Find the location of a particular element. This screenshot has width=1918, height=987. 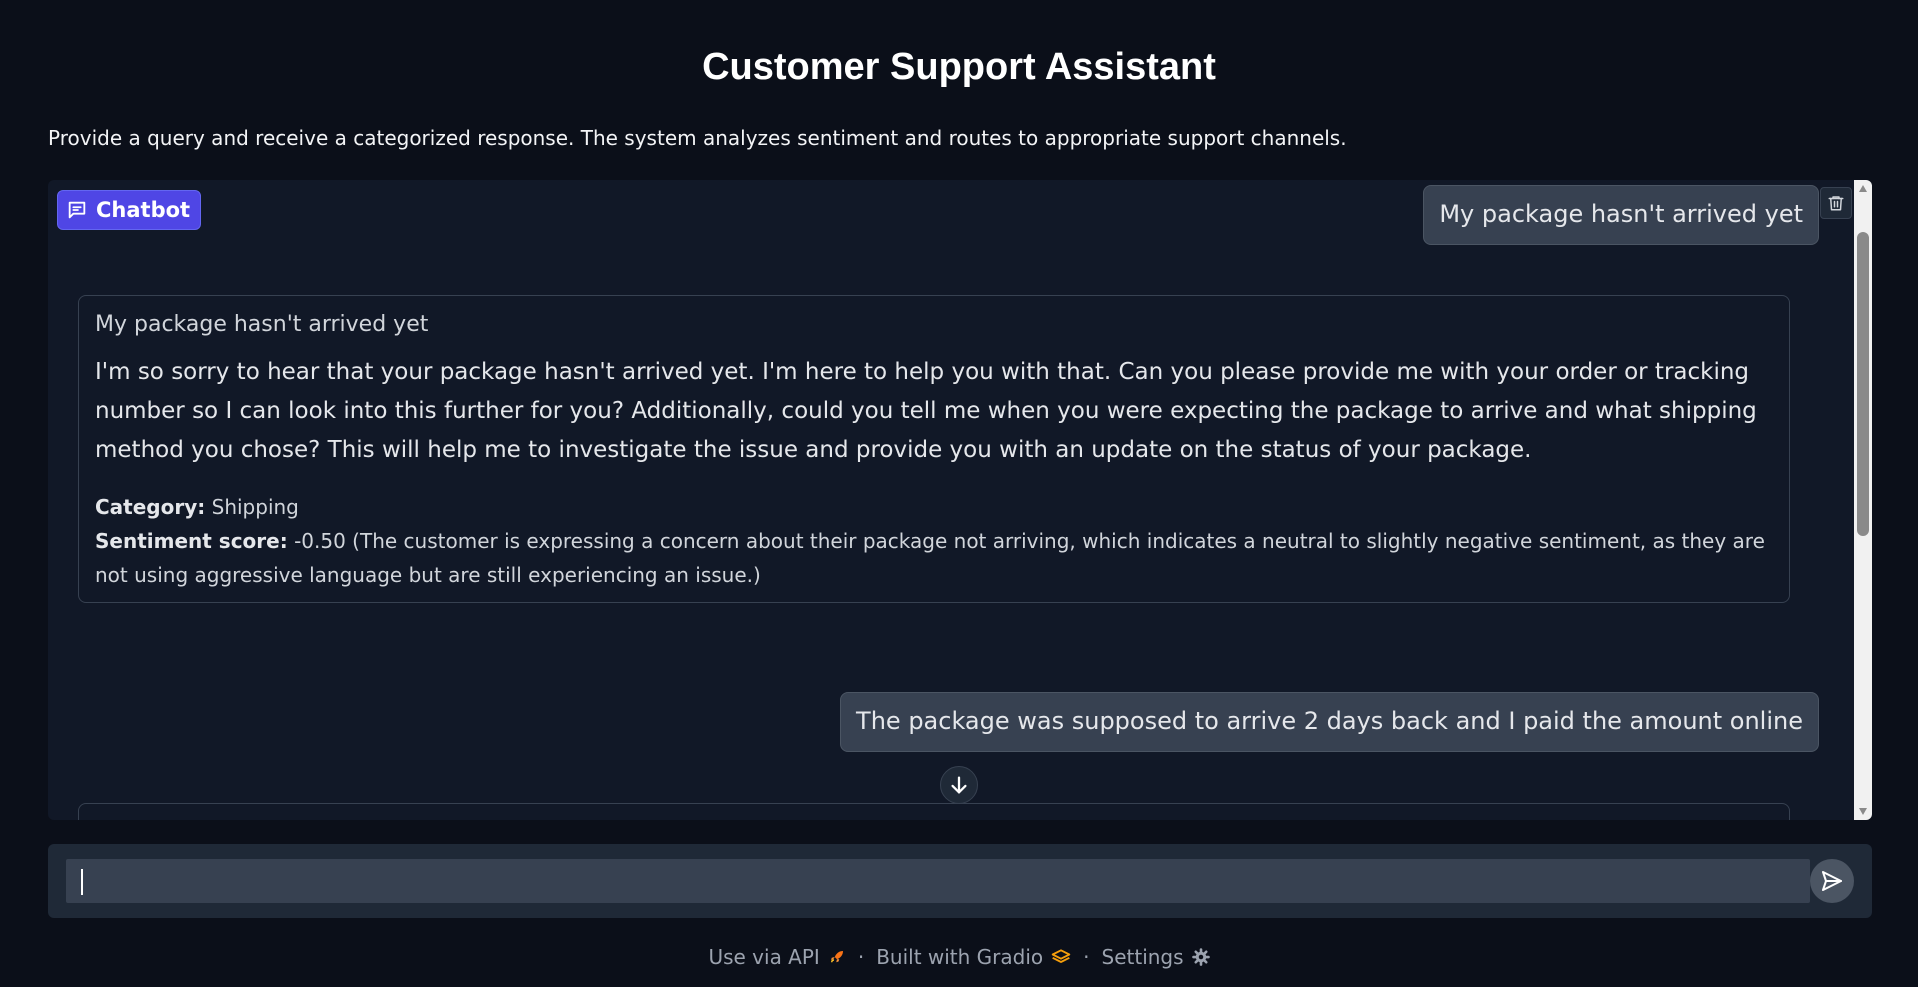

message-input-panel is located at coordinates (960, 881).